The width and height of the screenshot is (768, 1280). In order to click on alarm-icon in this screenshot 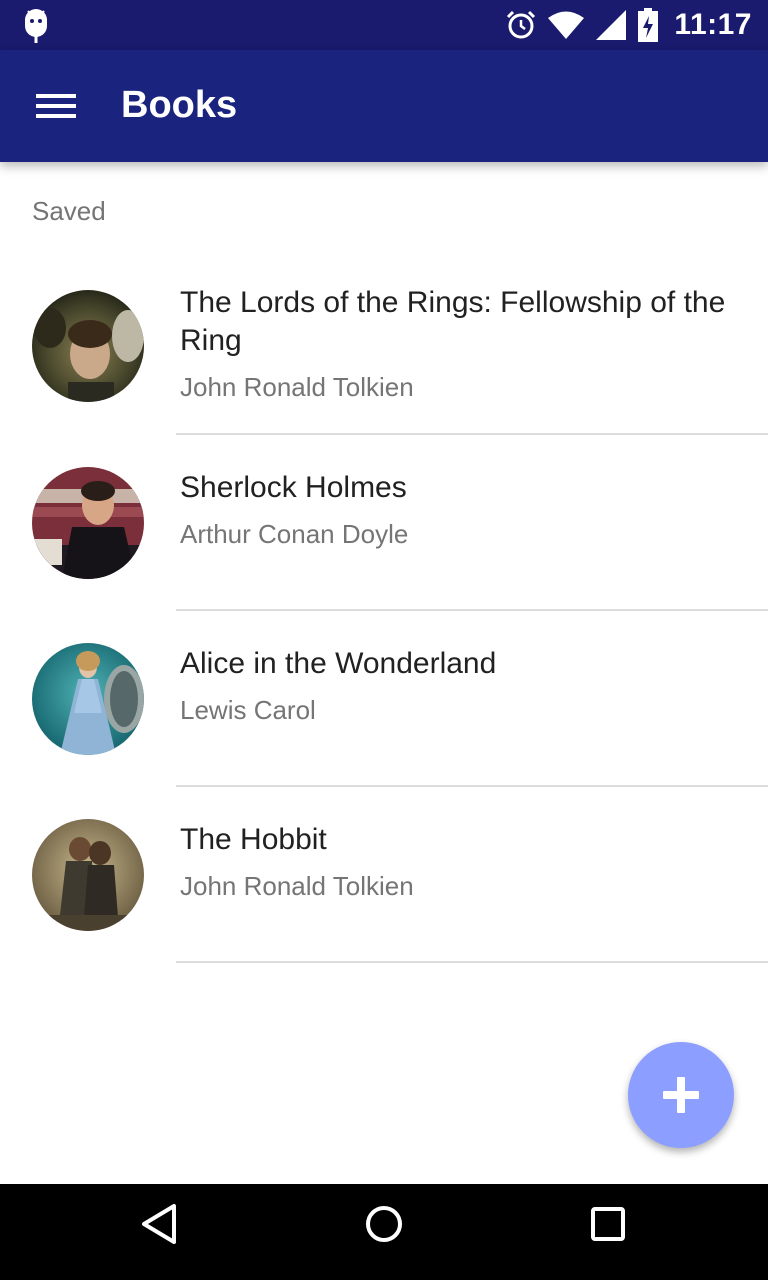, I will do `click(521, 24)`.